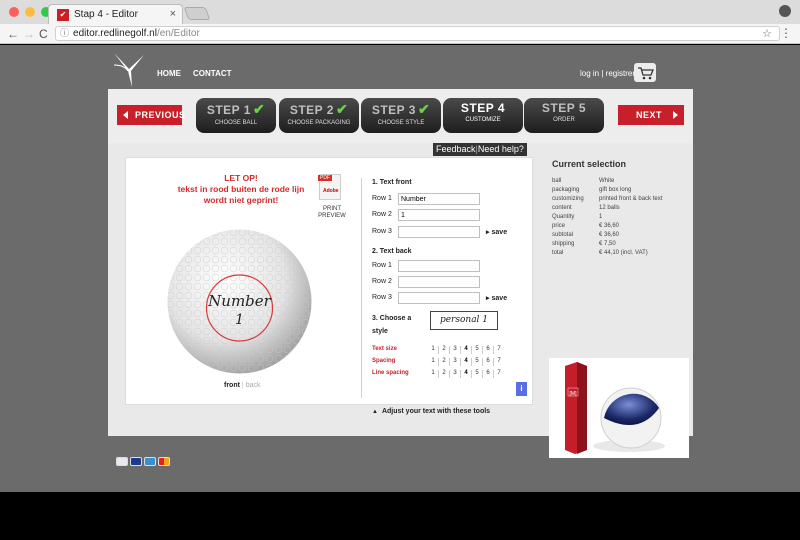 The height and width of the screenshot is (540, 800). Describe the element at coordinates (14, 12) in the screenshot. I see `close-window-button` at that location.